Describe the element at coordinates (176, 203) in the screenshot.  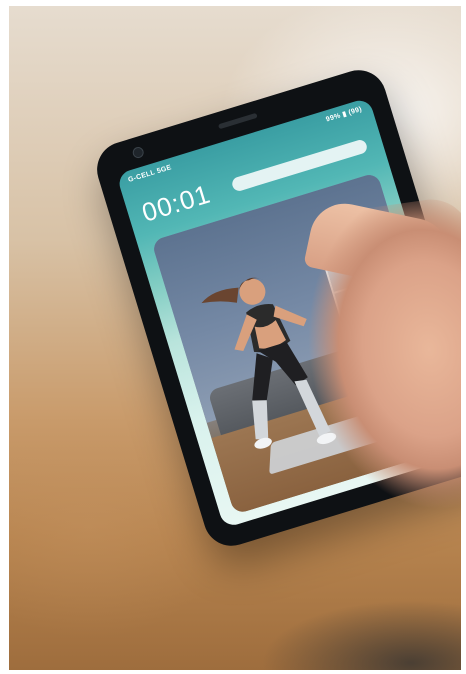
I see `workout-timer: 00:01` at that location.